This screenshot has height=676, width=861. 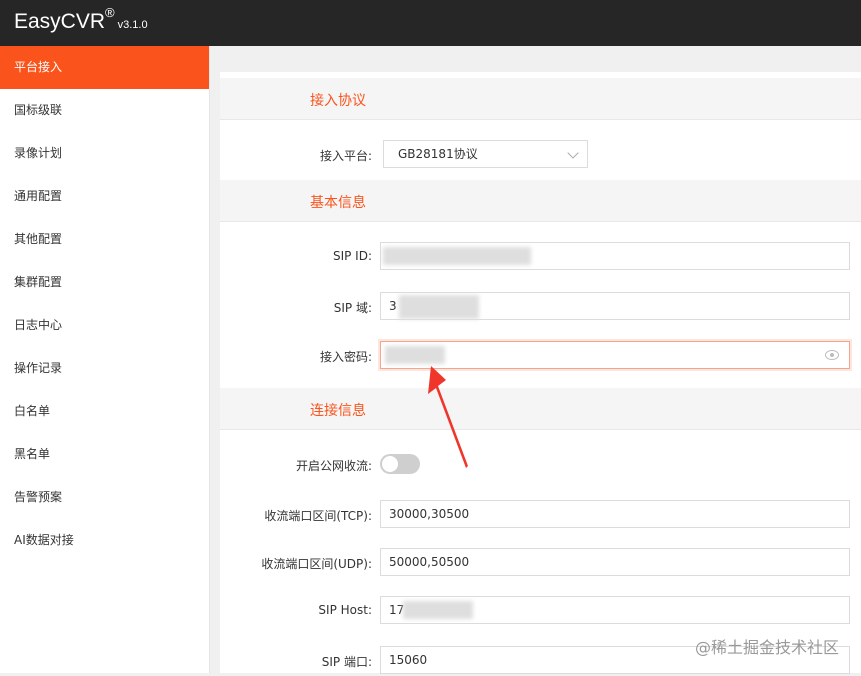 What do you see at coordinates (104, 67) in the screenshot?
I see `sidebar-item-platform-access: 平台接入` at bounding box center [104, 67].